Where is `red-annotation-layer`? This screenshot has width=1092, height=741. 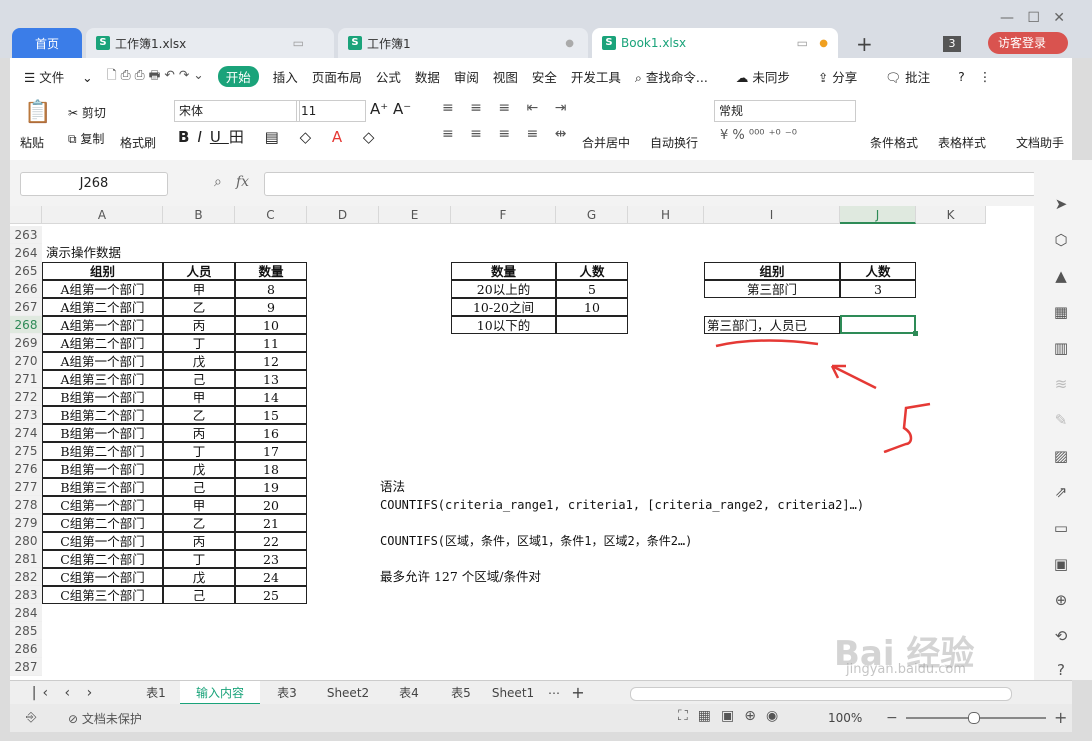 red-annotation-layer is located at coordinates (823, 396).